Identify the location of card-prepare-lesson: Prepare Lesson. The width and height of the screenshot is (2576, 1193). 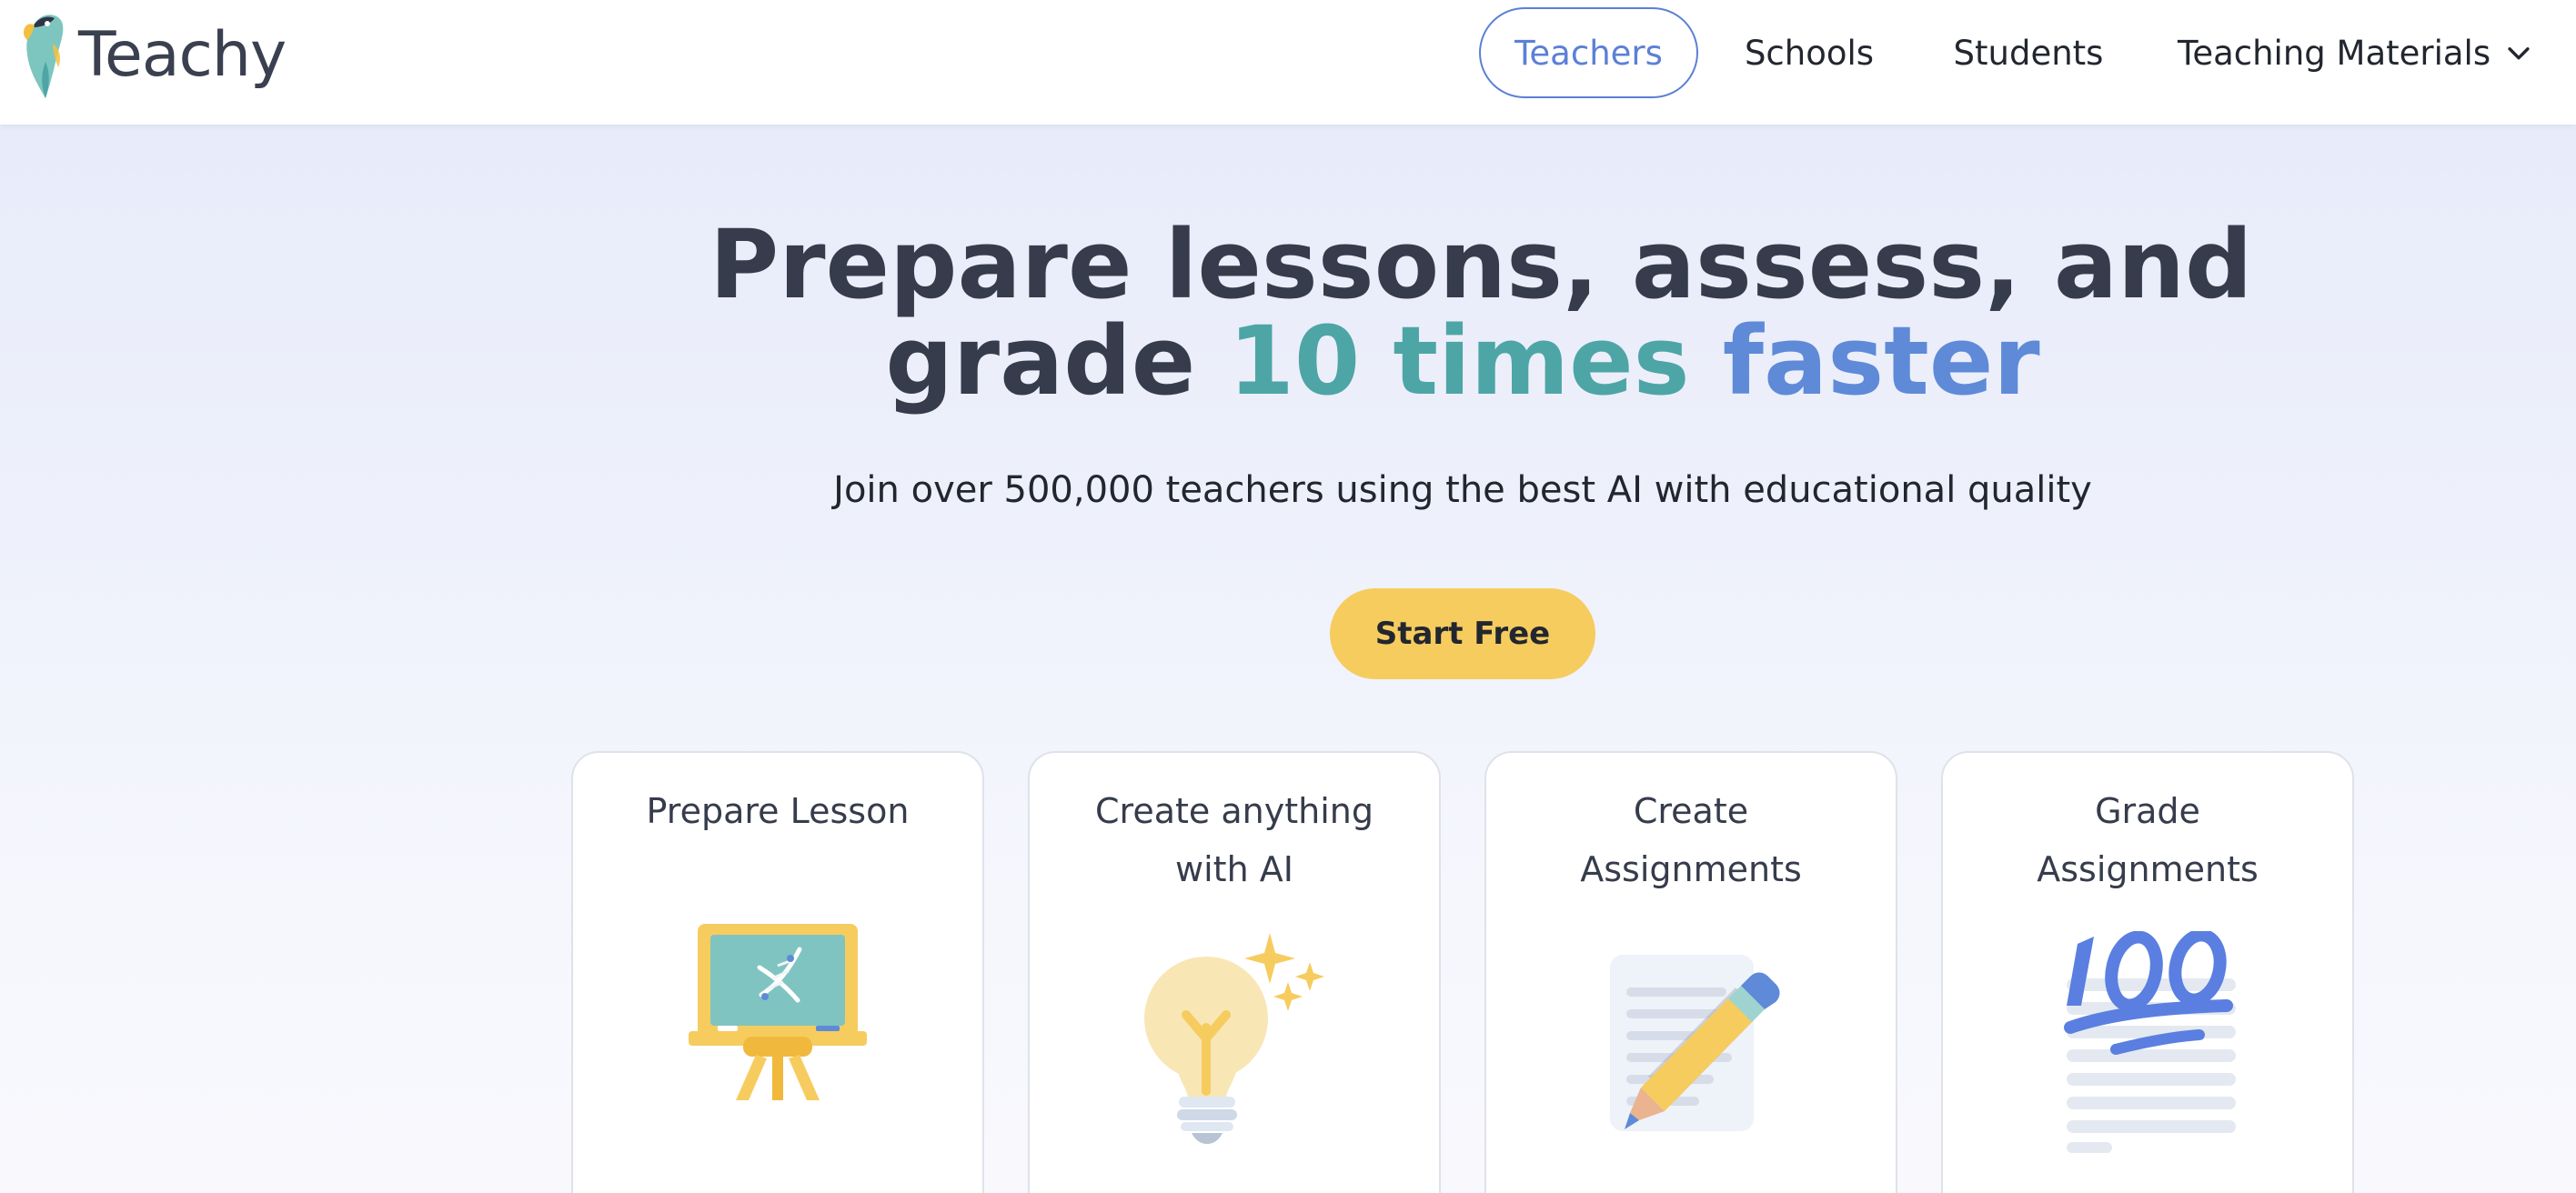
(777, 972).